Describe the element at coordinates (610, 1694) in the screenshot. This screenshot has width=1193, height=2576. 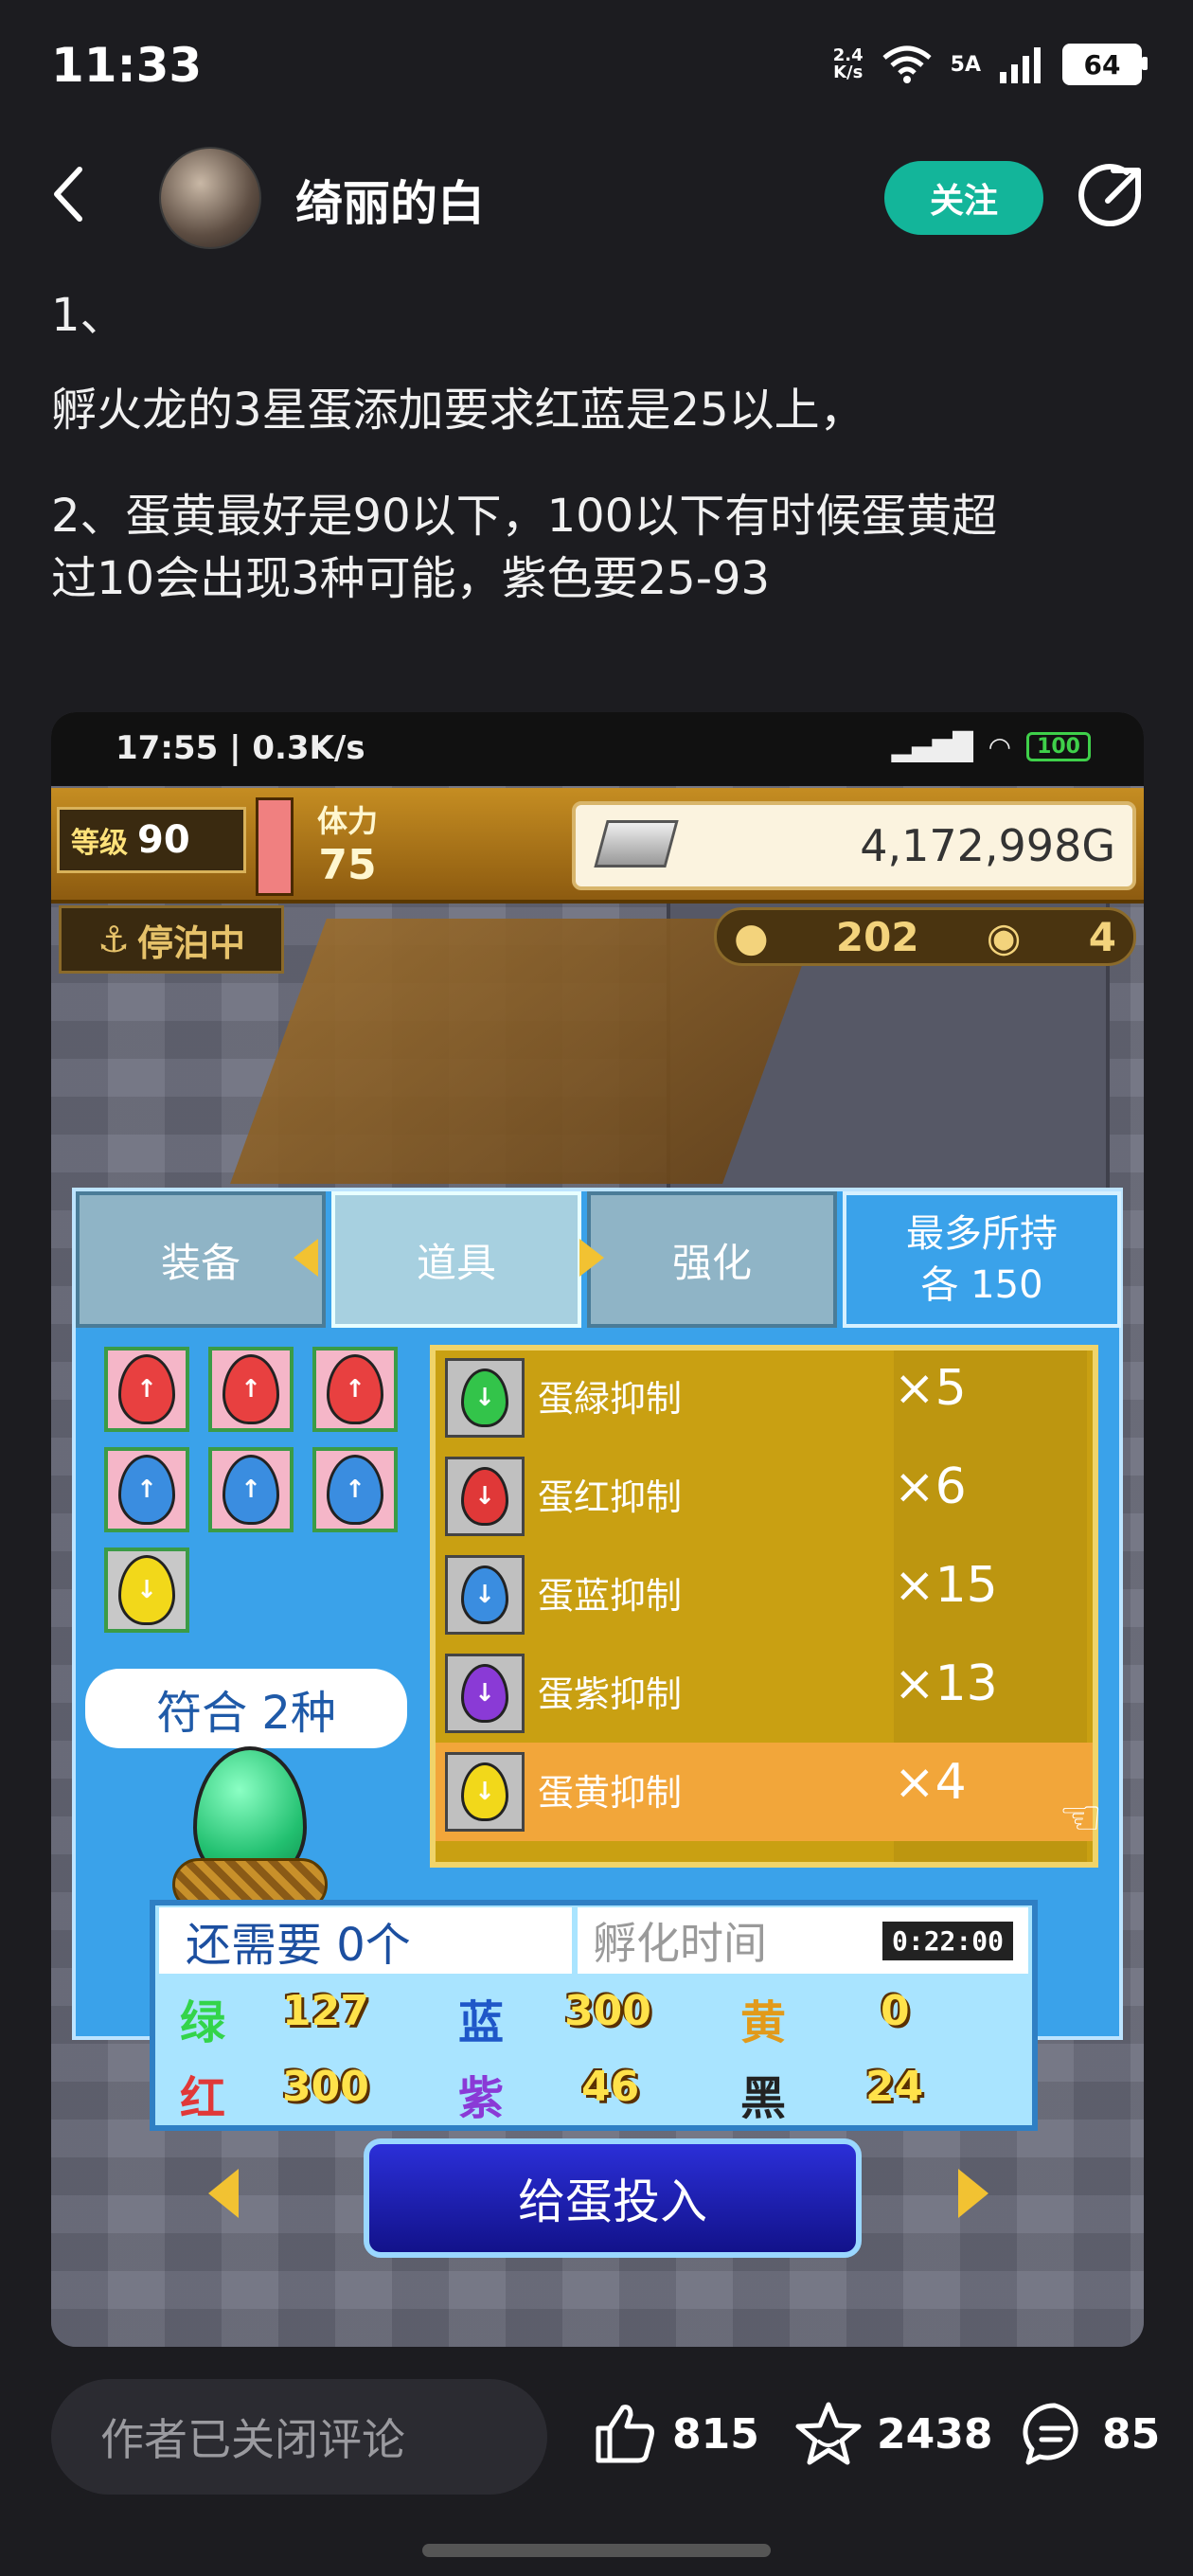
I see `item-name: 蛋紫抑制` at that location.